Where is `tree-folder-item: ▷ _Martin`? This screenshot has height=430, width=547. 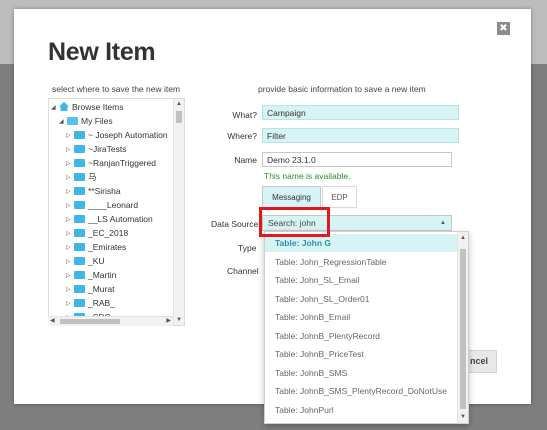
tree-folder-item: ▷ _Martin is located at coordinates (91, 275).